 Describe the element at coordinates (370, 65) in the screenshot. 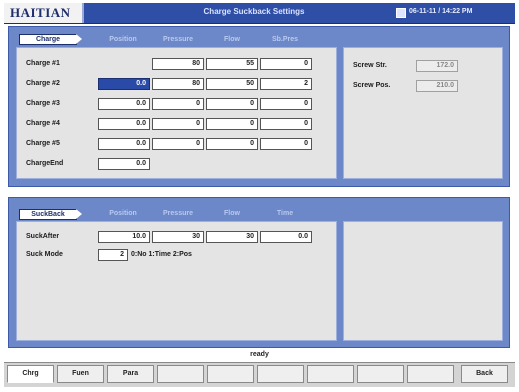

I see `screw-str-label: Screw Str.` at that location.